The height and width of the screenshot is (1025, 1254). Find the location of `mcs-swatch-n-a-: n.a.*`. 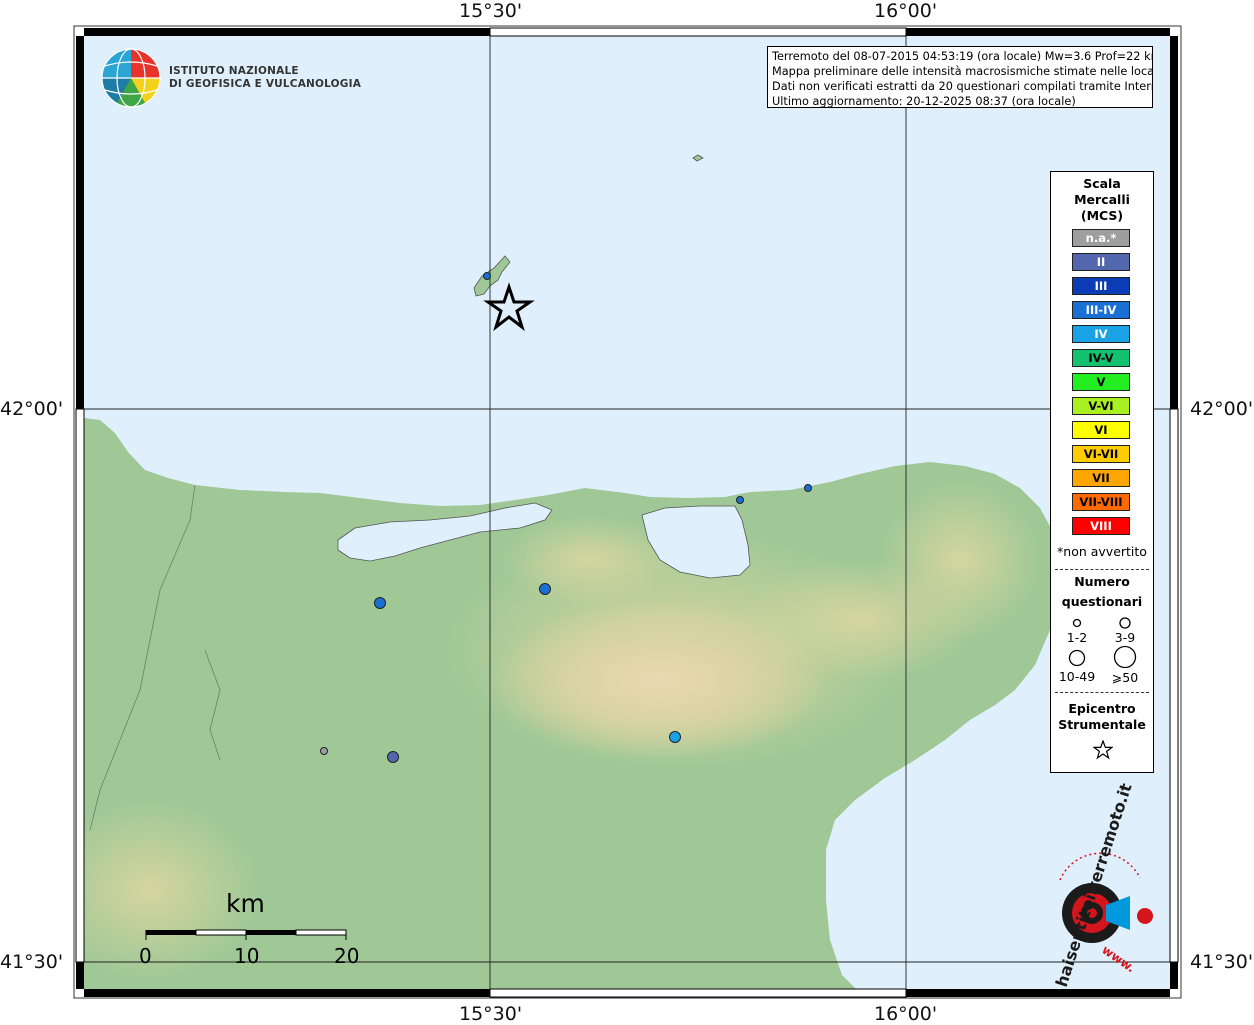

mcs-swatch-n-a-: n.a.* is located at coordinates (1101, 238).